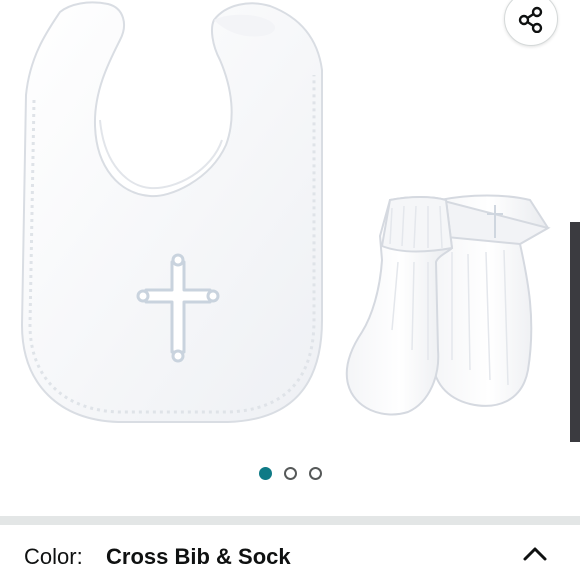 The width and height of the screenshot is (580, 578). What do you see at coordinates (448, 305) in the screenshot?
I see `socks` at bounding box center [448, 305].